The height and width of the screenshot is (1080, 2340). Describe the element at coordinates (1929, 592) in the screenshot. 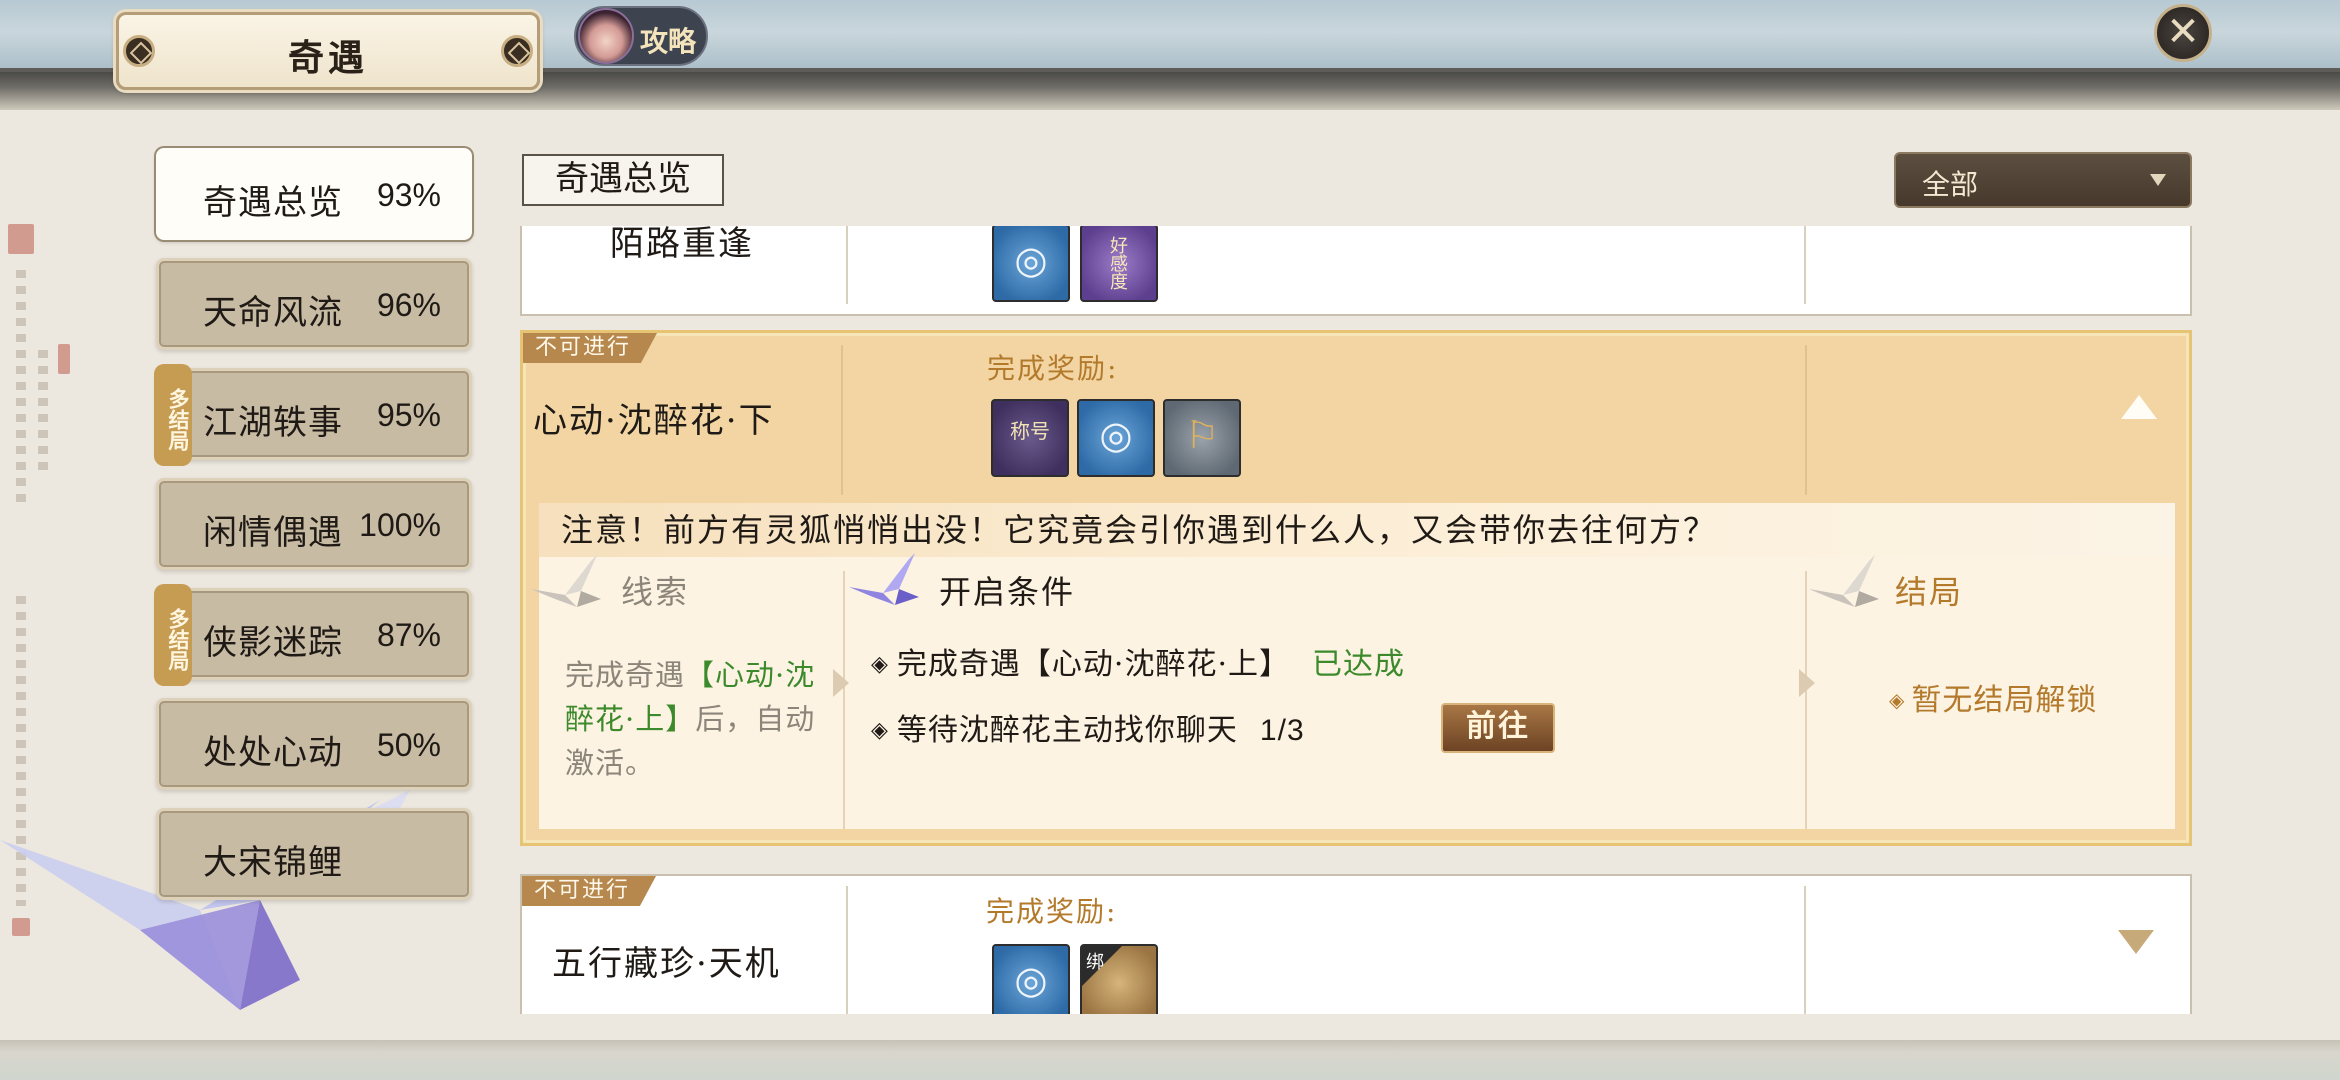

I see `ending-heading: 结局` at that location.